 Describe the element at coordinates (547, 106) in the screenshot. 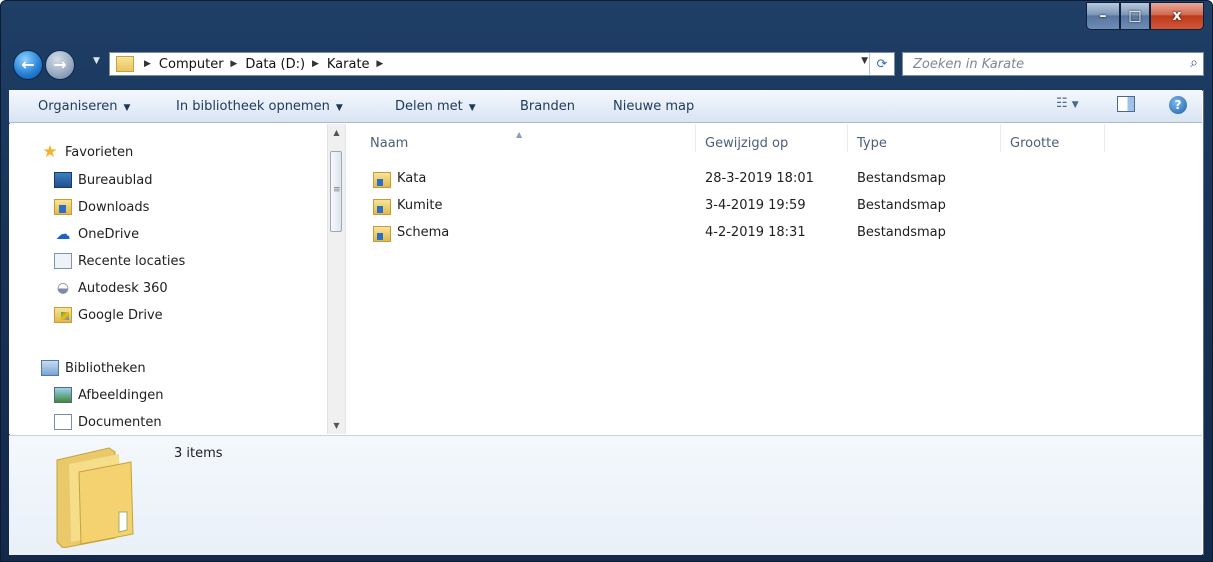

I see `burn-button: Branden` at that location.